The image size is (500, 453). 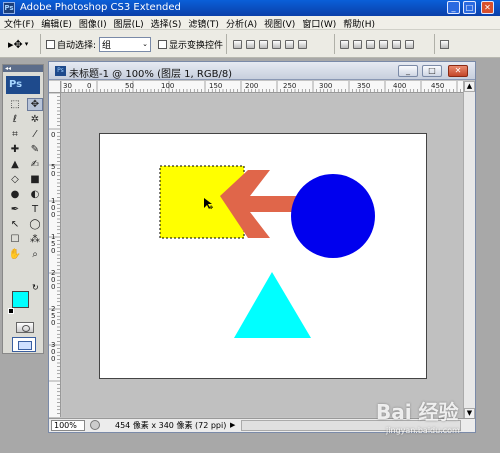 What do you see at coordinates (399, 86) in the screenshot?
I see `ruler-label: 400` at bounding box center [399, 86].